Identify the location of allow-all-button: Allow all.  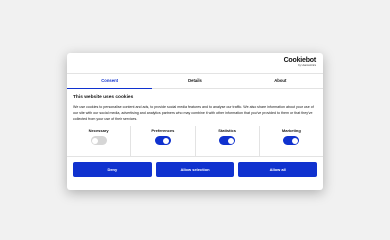
(278, 169).